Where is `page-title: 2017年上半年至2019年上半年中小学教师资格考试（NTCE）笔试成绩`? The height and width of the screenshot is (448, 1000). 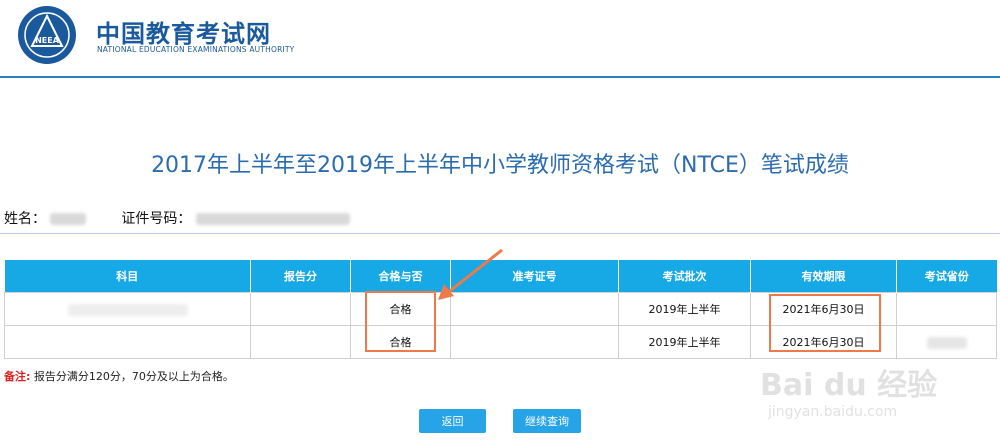 page-title: 2017年上半年至2019年上半年中小学教师资格考试（NTCE）笔试成绩 is located at coordinates (500, 165).